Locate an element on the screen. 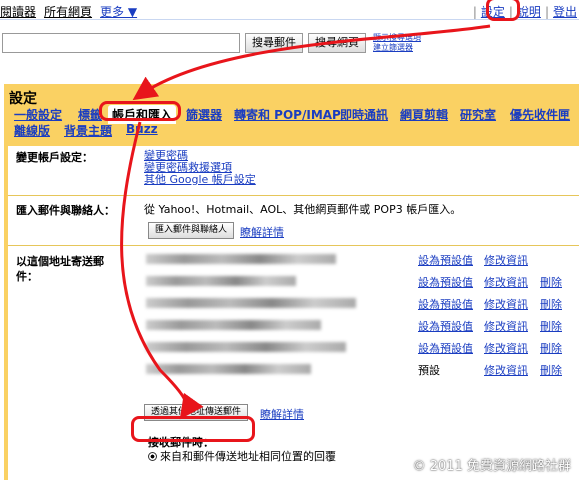  page-title: 設定 is located at coordinates (23, 99).